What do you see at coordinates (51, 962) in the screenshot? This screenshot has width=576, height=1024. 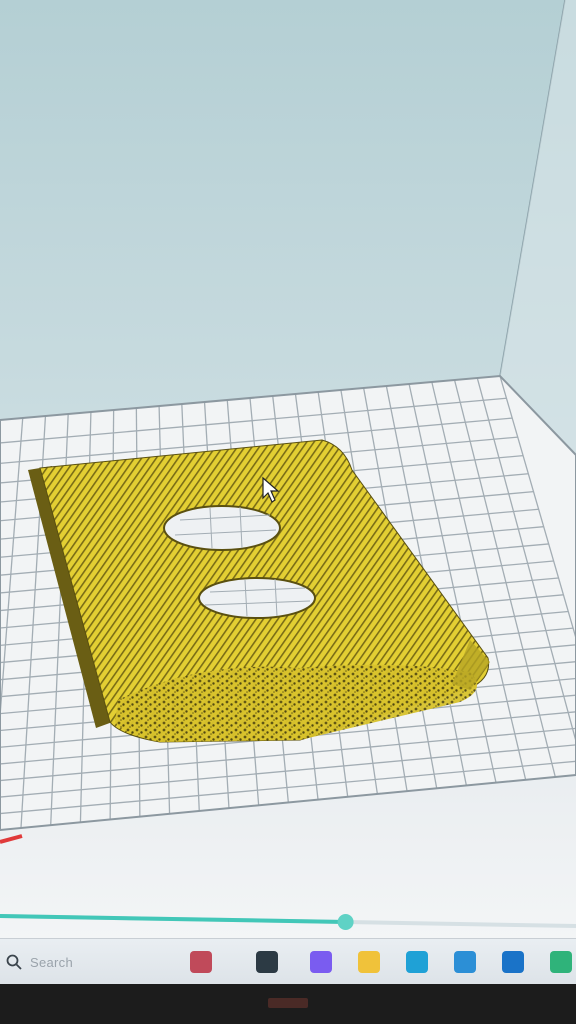 I see `search-label: Search` at bounding box center [51, 962].